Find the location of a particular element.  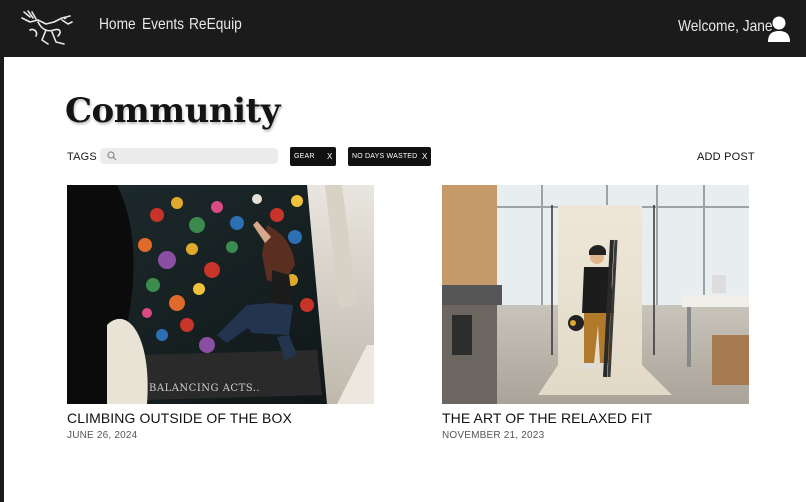

tag-search-box is located at coordinates (189, 156).